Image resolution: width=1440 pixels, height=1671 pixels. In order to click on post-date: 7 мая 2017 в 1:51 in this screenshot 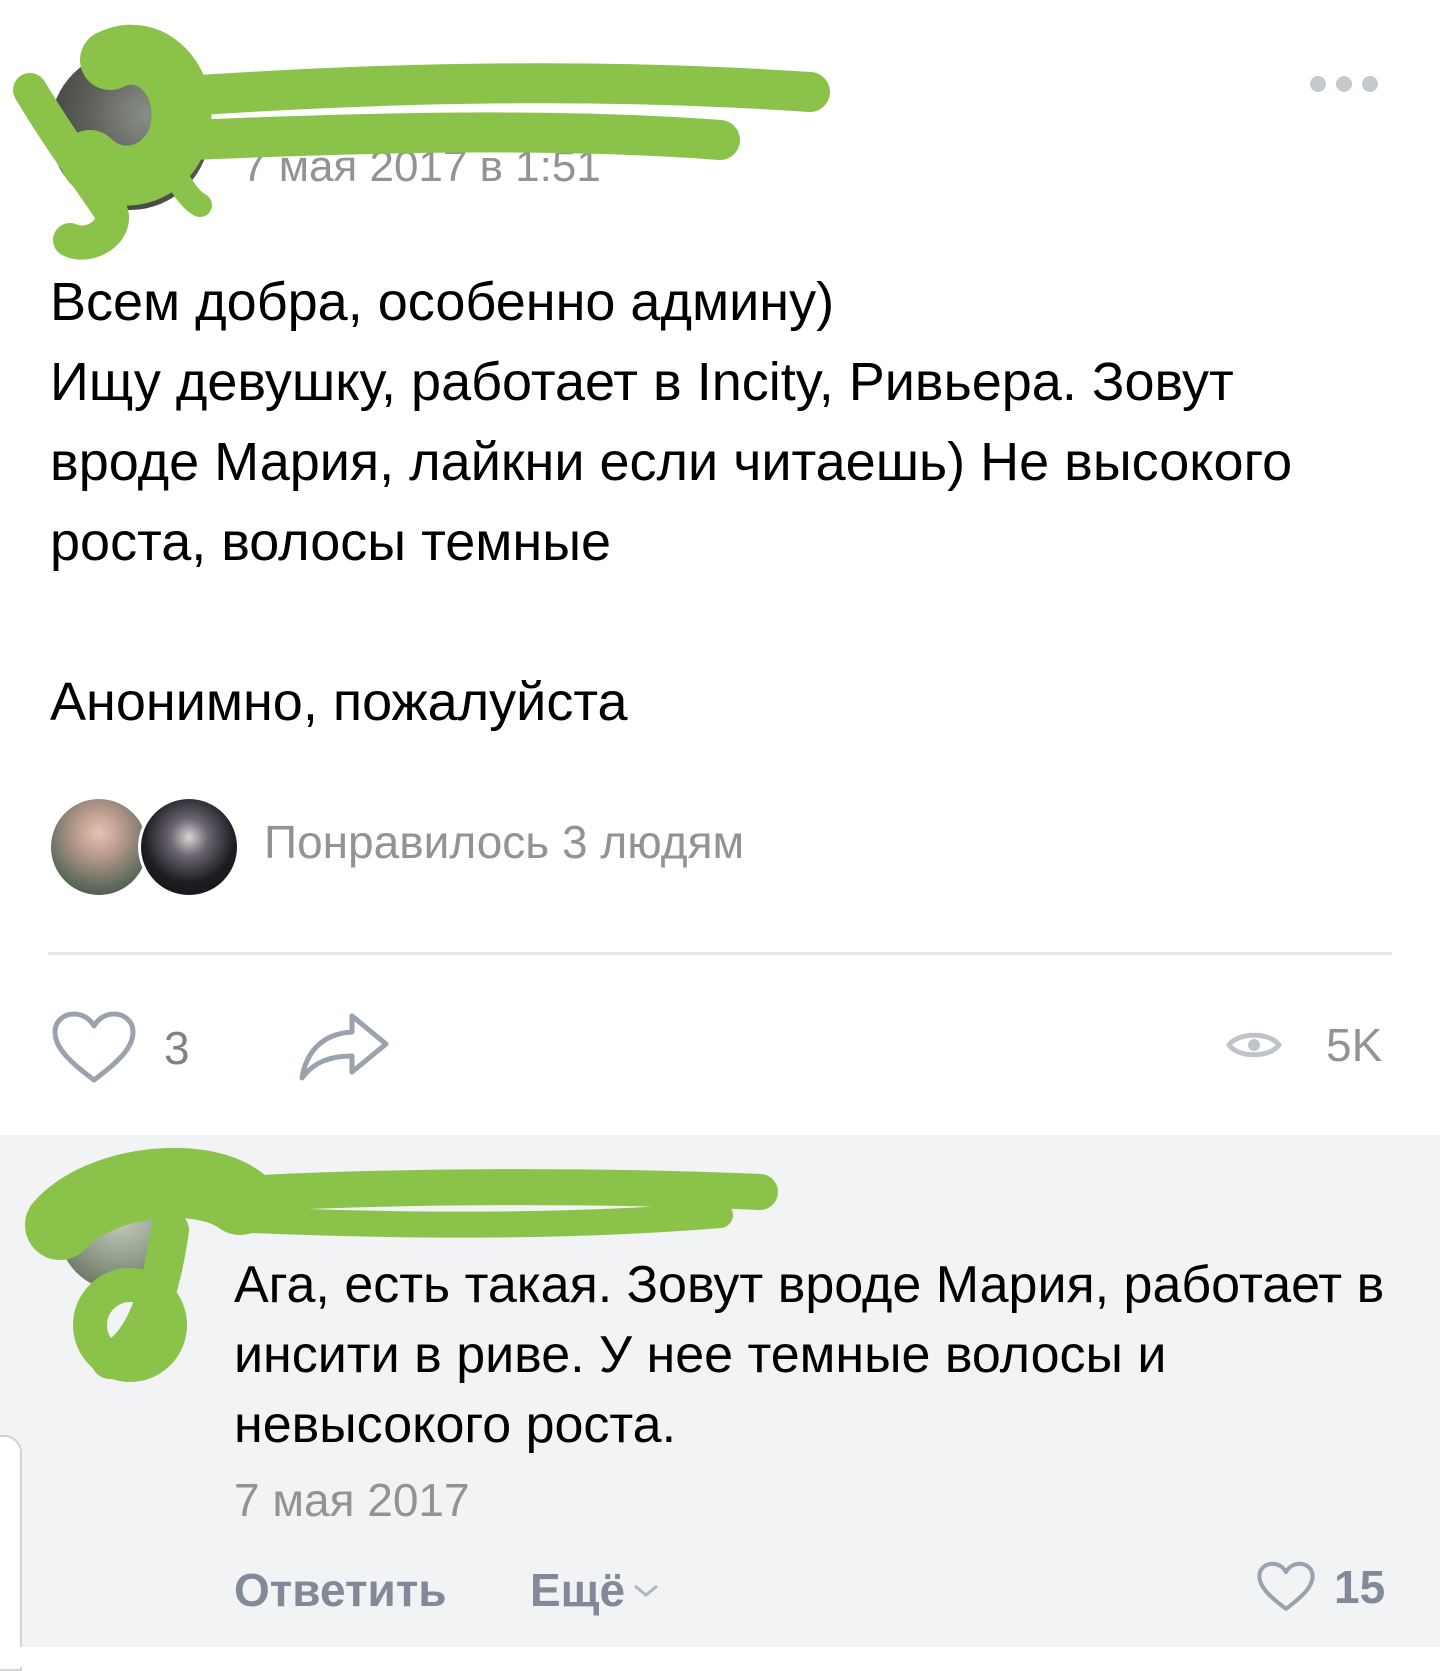, I will do `click(421, 167)`.